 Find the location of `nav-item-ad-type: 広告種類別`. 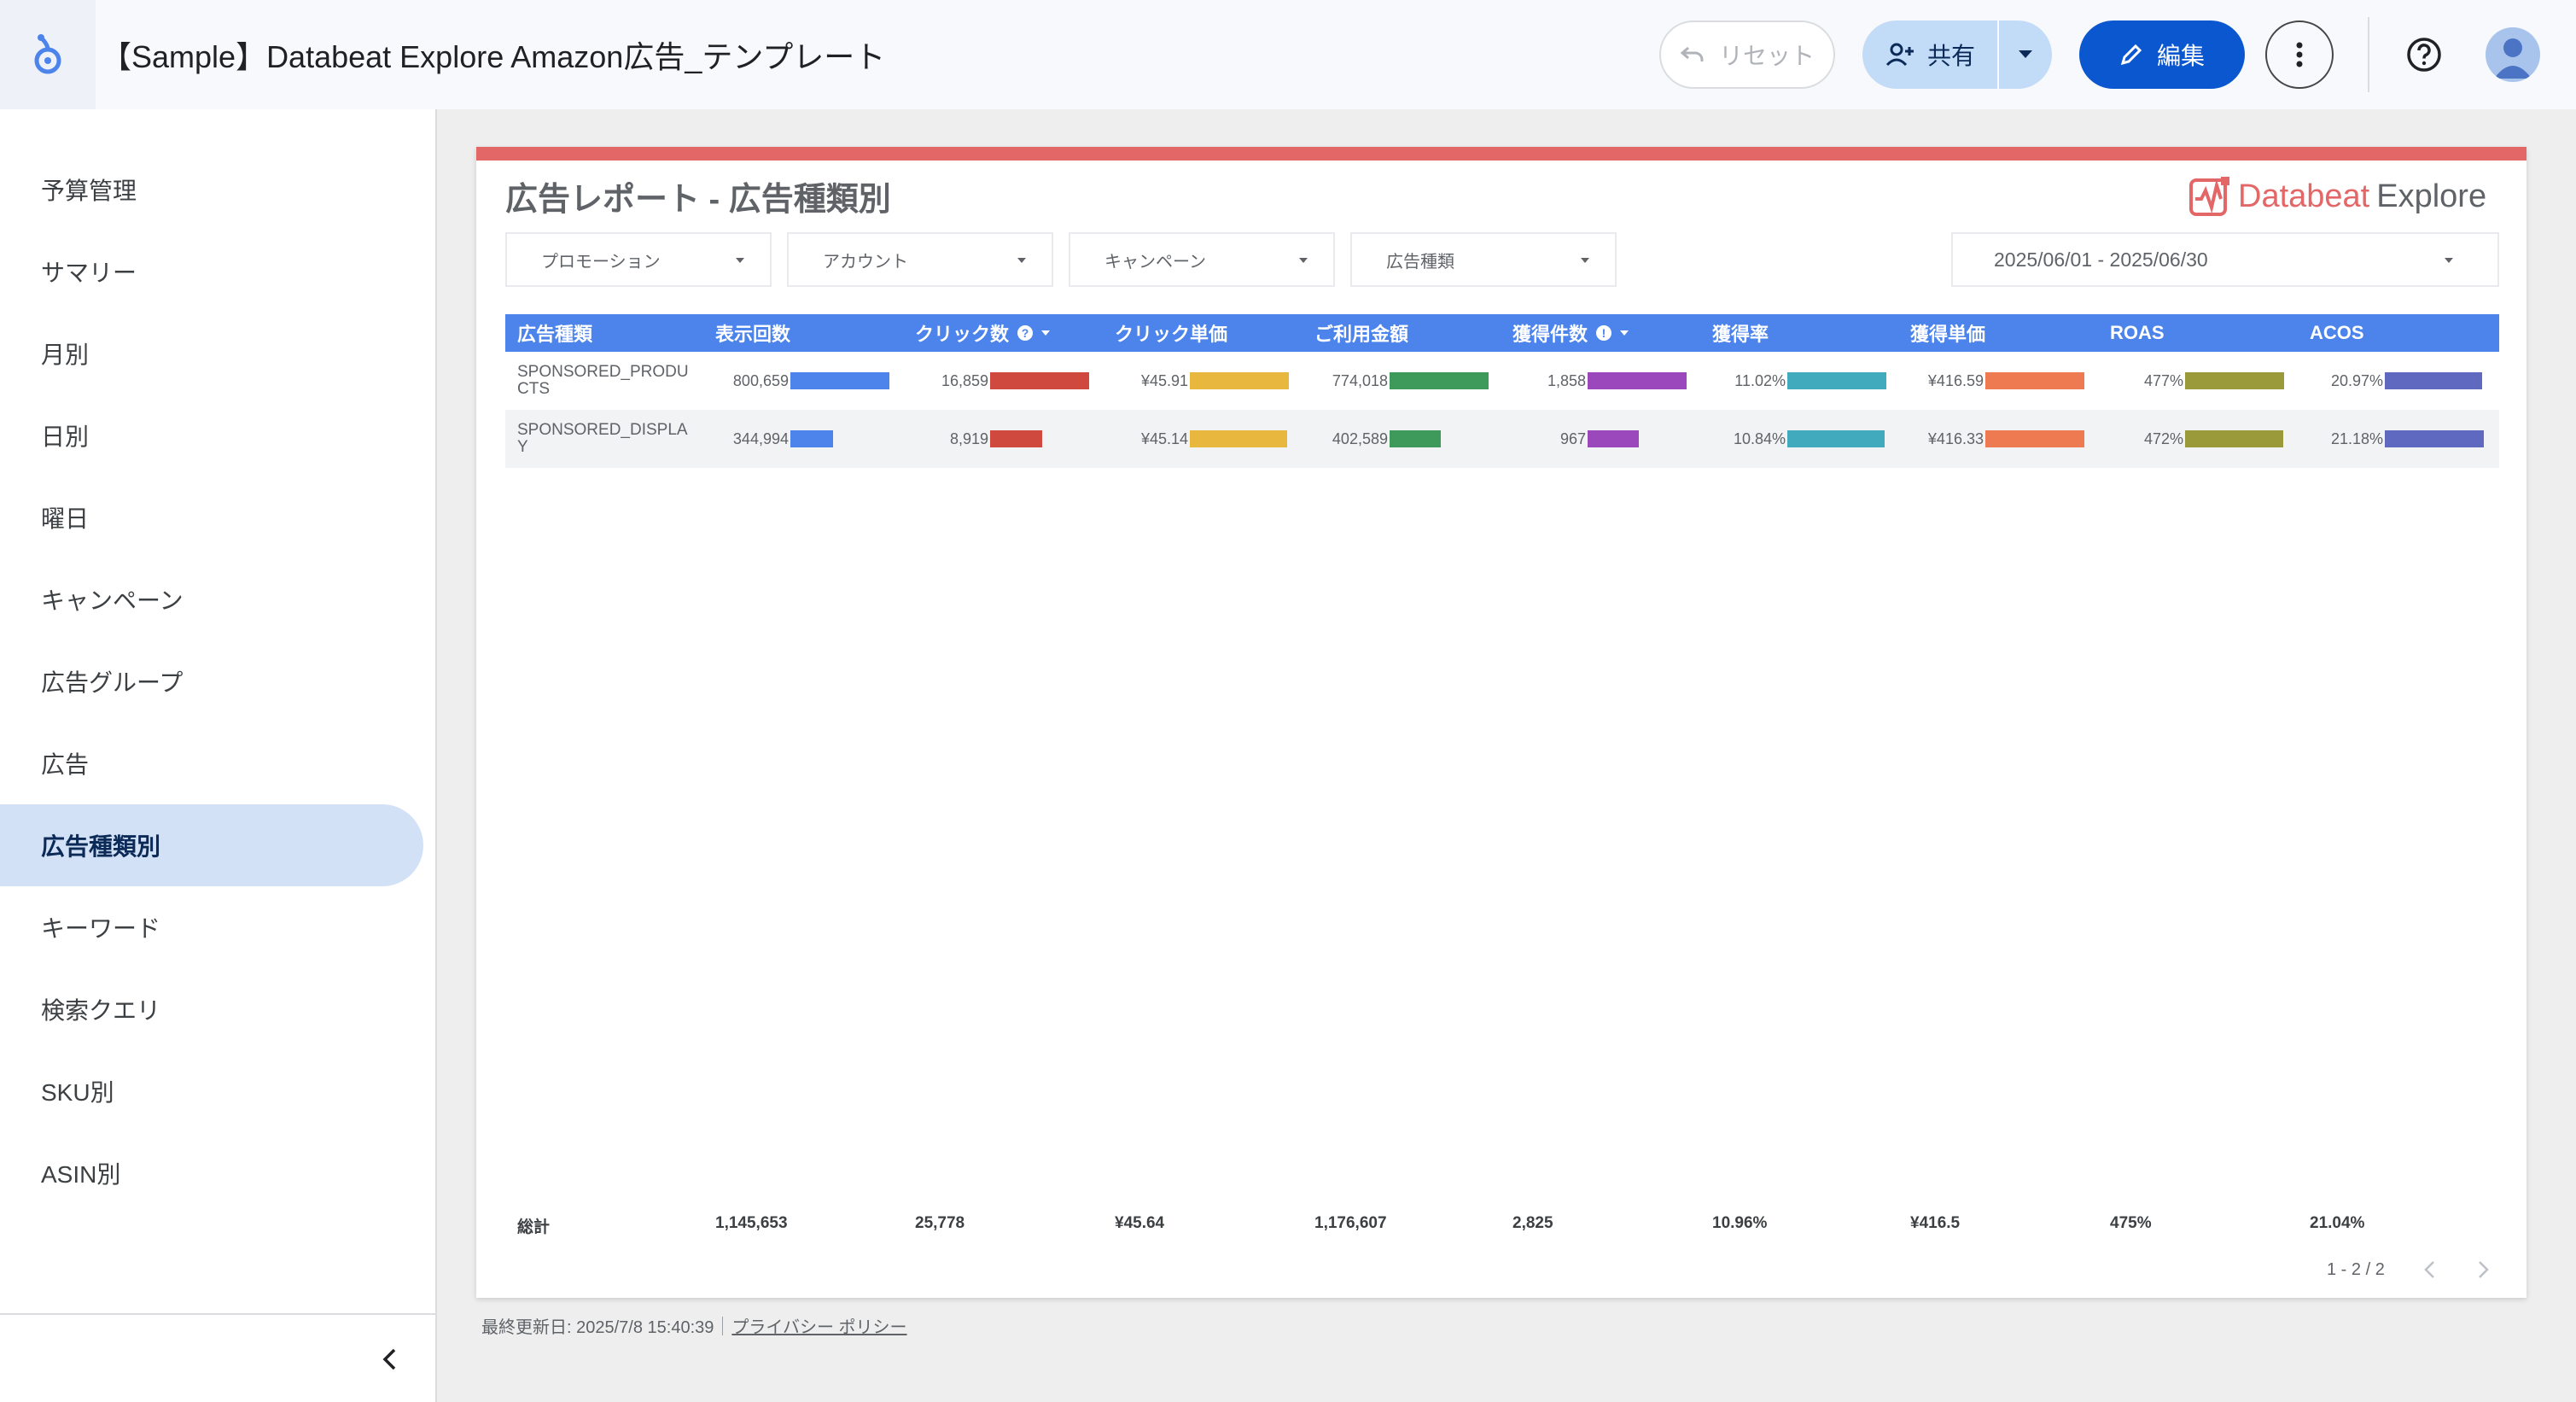

nav-item-ad-type: 広告種類別 is located at coordinates (211, 845).